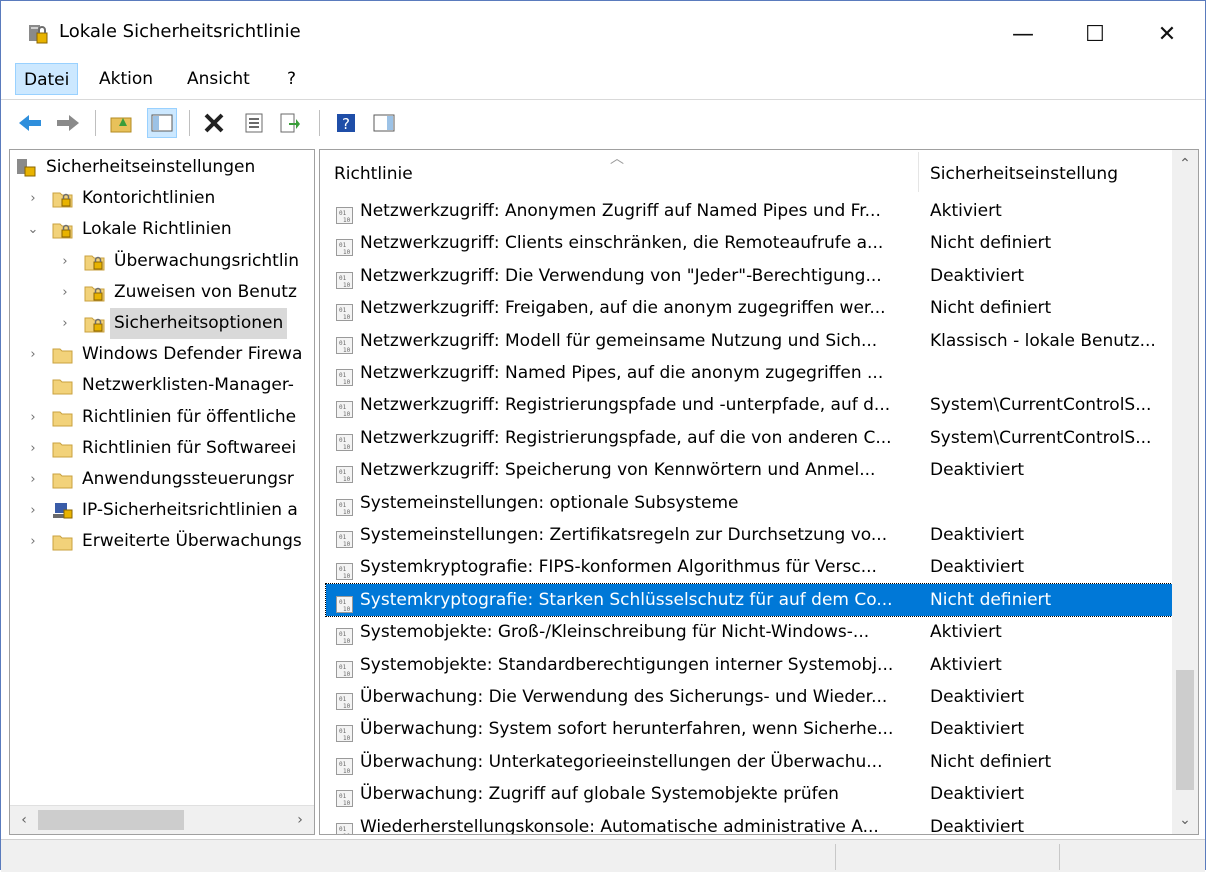  Describe the element at coordinates (1185, 492) in the screenshot. I see `vertical-scrollbar: ⌃ ⌄` at that location.